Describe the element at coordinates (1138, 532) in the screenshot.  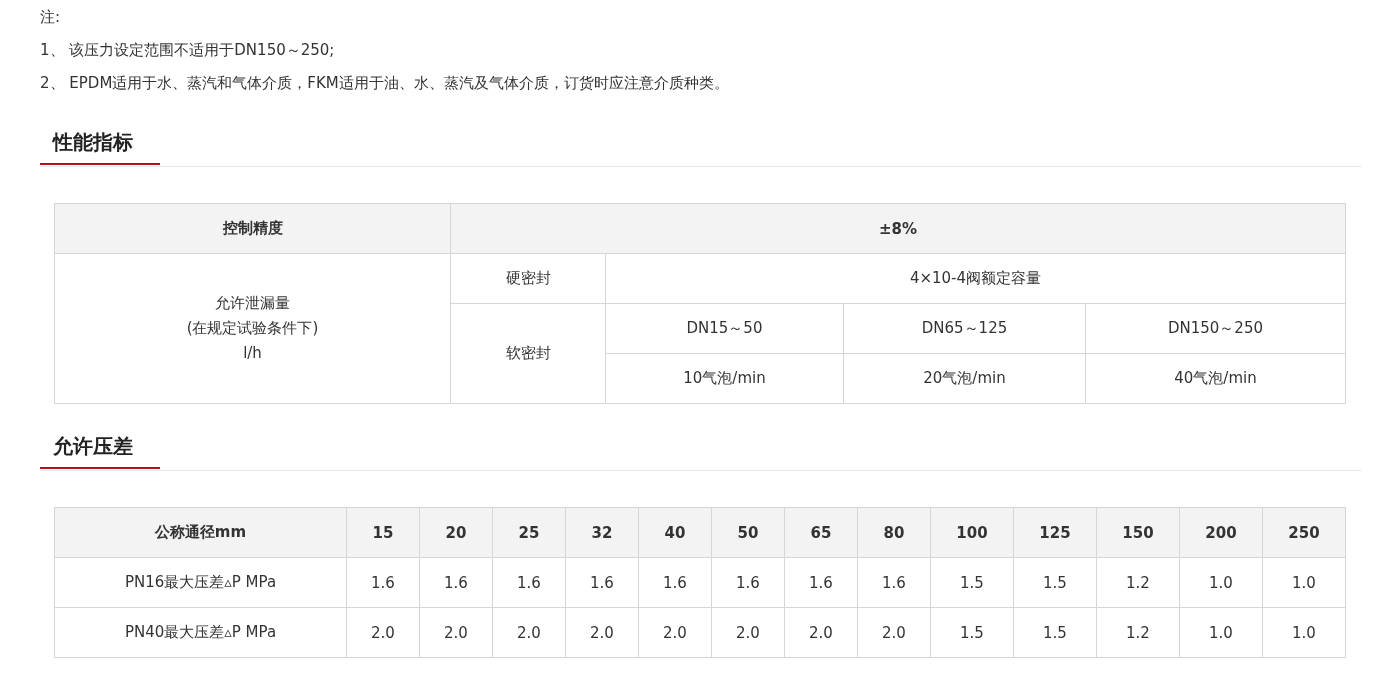
I see `table-header-cell: 150` at that location.